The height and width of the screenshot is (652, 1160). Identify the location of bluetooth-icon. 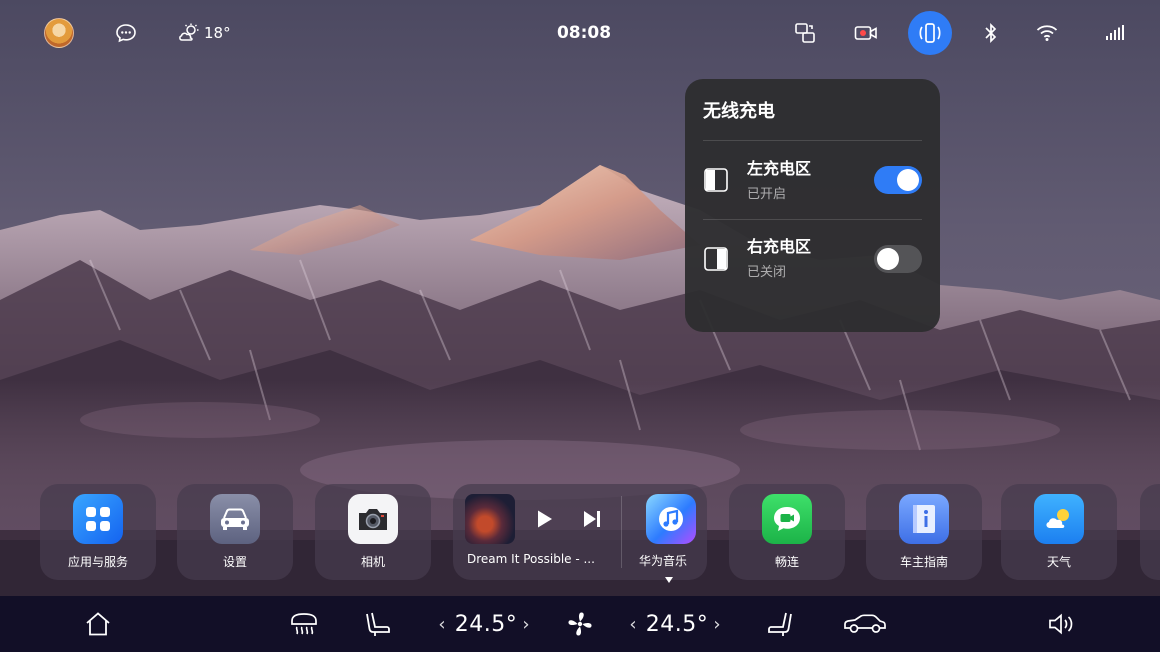
(991, 33).